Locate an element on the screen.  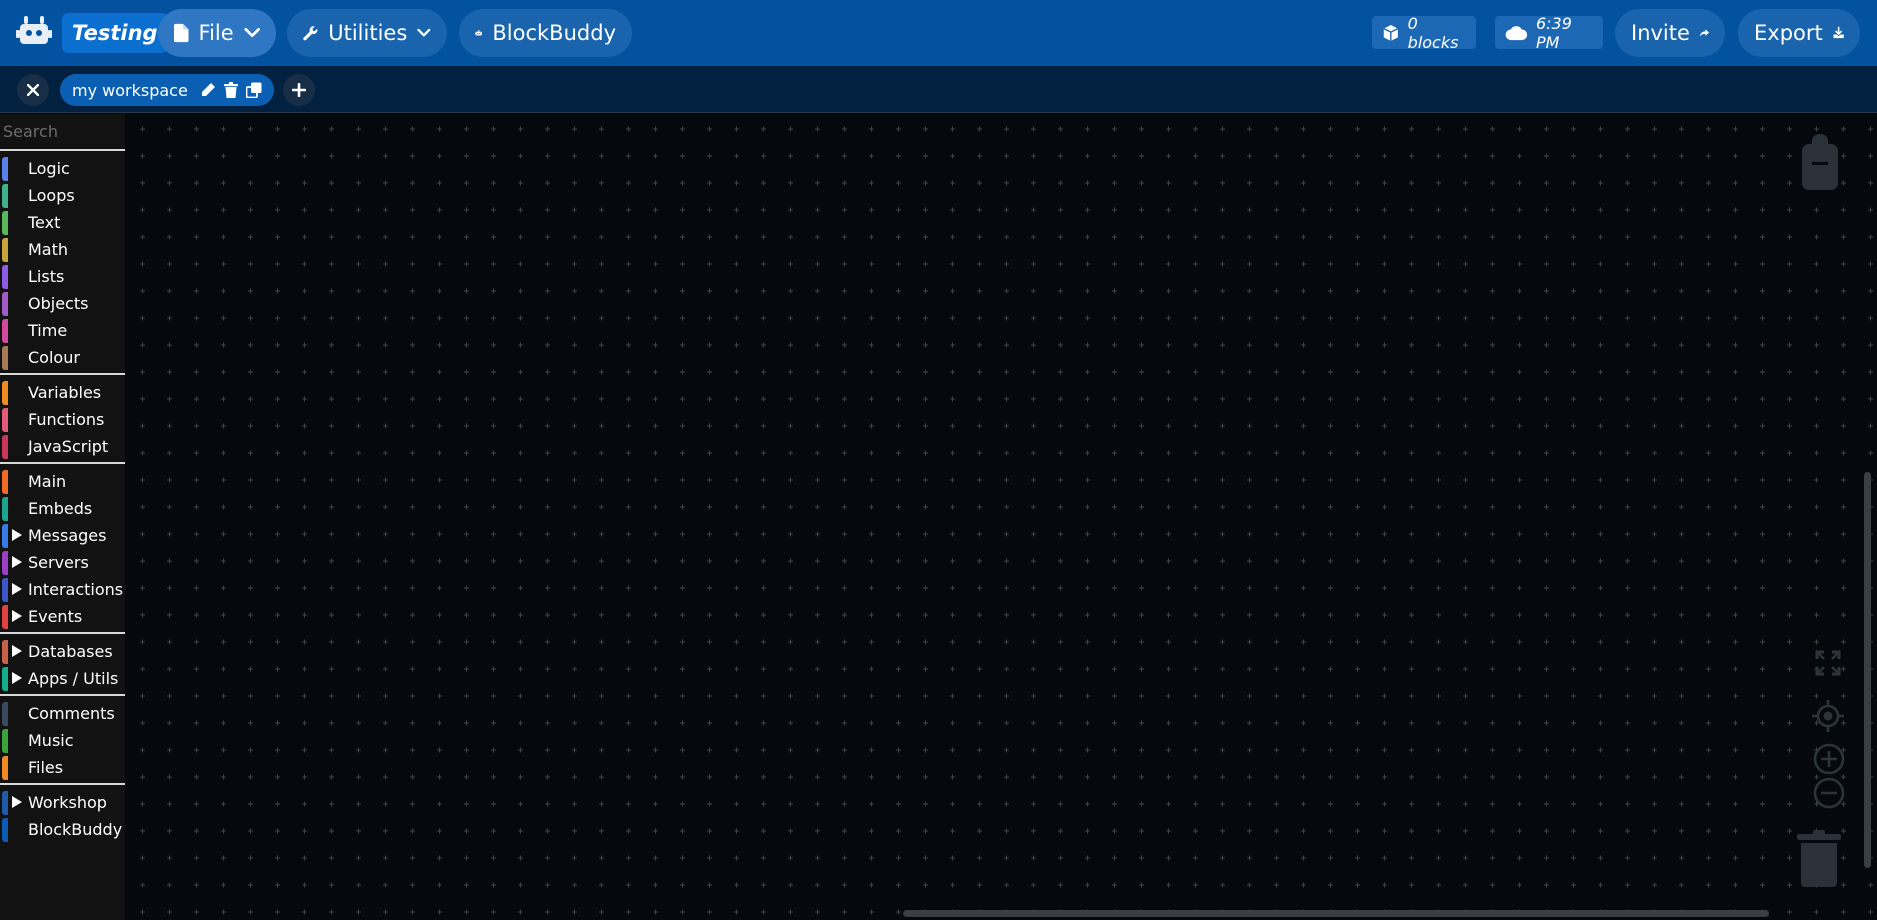
robot-logo-icon is located at coordinates (34, 30).